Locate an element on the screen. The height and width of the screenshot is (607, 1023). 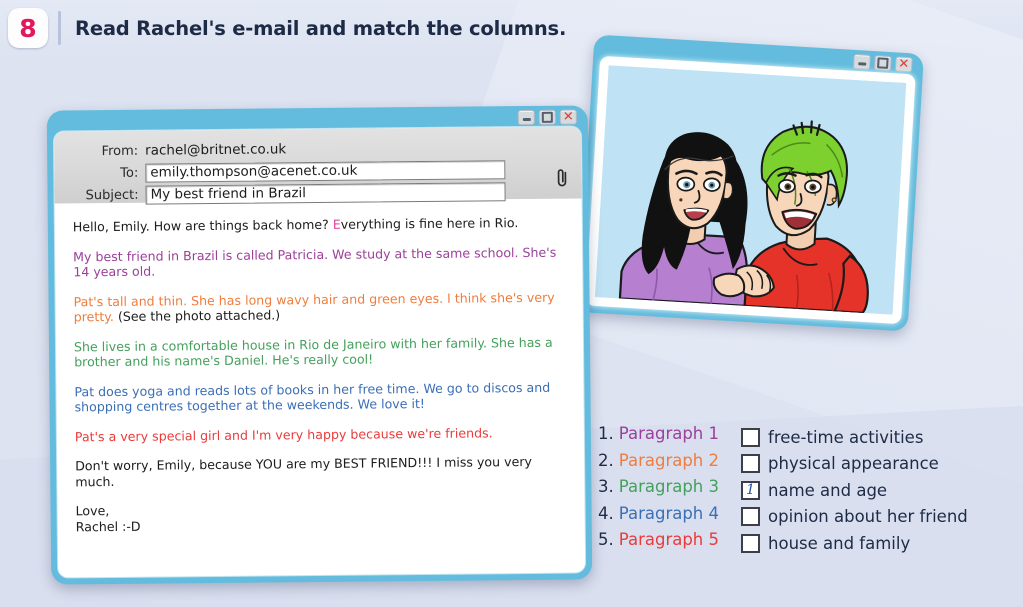
greeting-text-2: verything is fine here in Rio. is located at coordinates (429, 223).